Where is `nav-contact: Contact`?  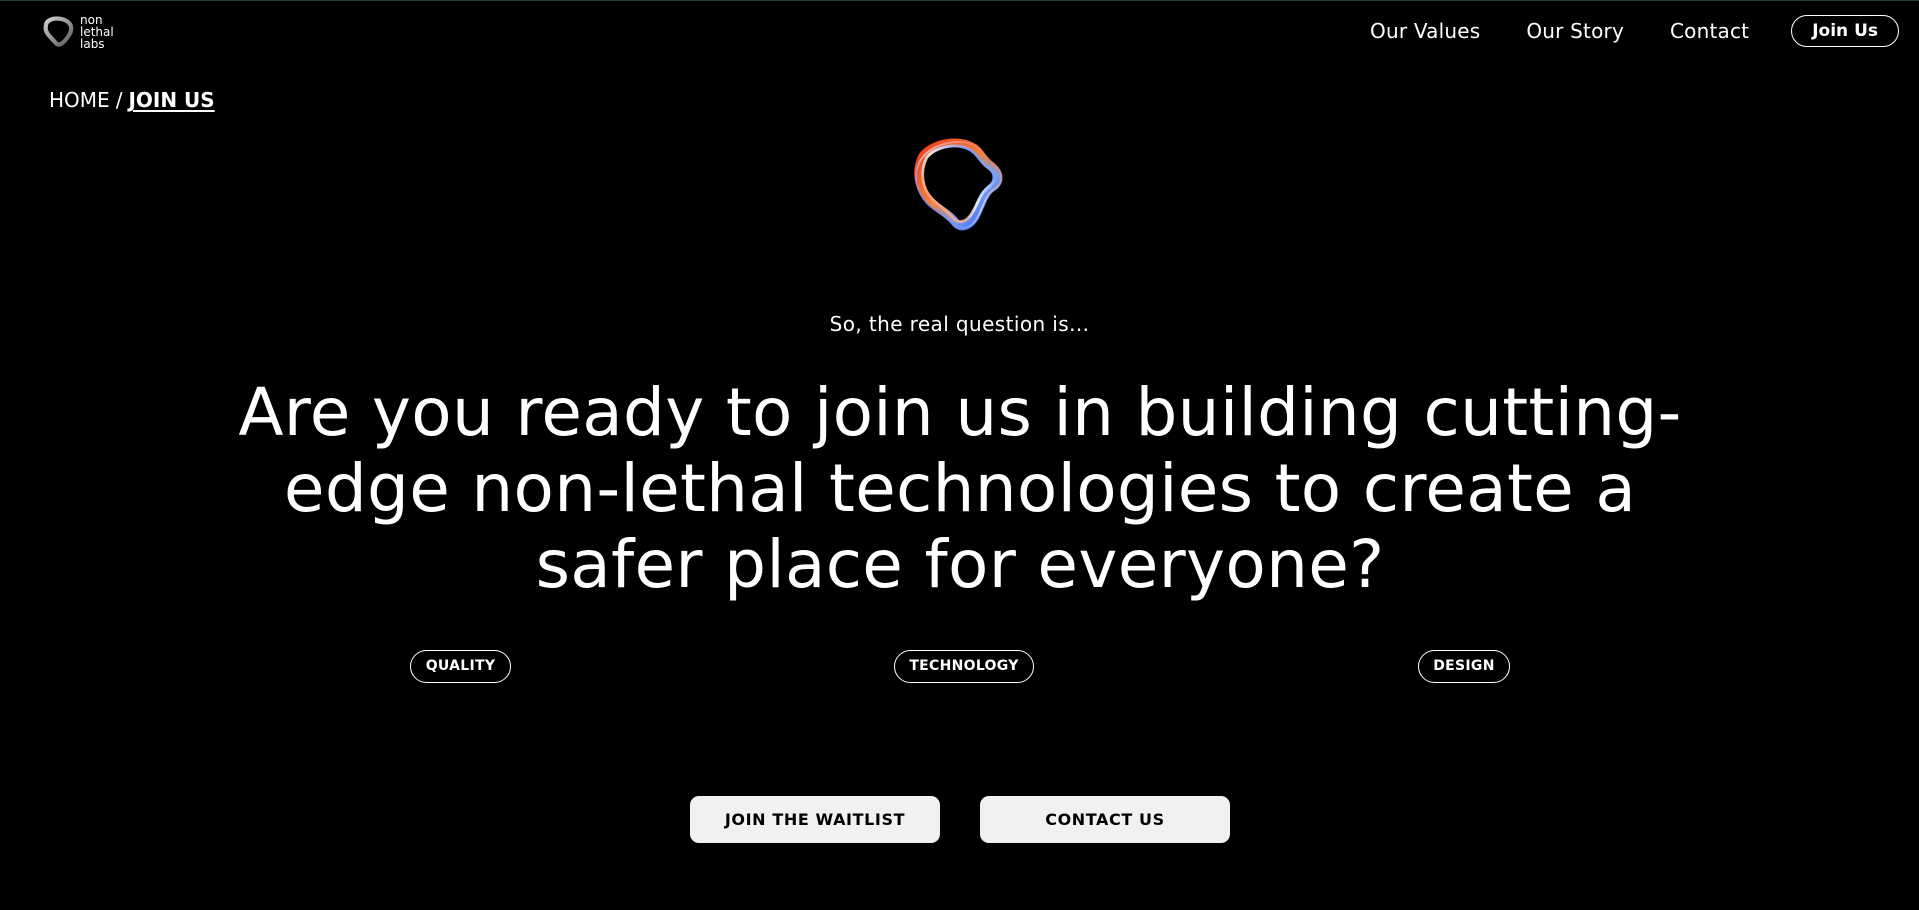 nav-contact: Contact is located at coordinates (1709, 31).